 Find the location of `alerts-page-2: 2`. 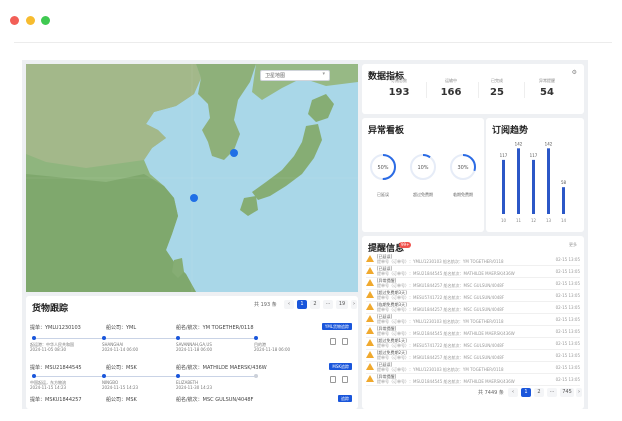

alerts-page-2: 2 is located at coordinates (539, 392).